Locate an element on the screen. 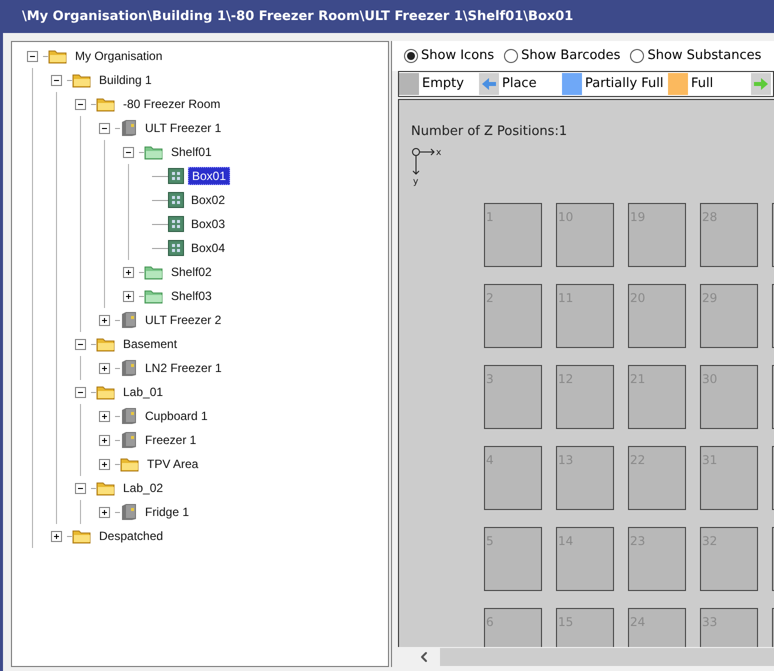 The image size is (774, 671). tree-item: Shelf01 is located at coordinates (191, 152).